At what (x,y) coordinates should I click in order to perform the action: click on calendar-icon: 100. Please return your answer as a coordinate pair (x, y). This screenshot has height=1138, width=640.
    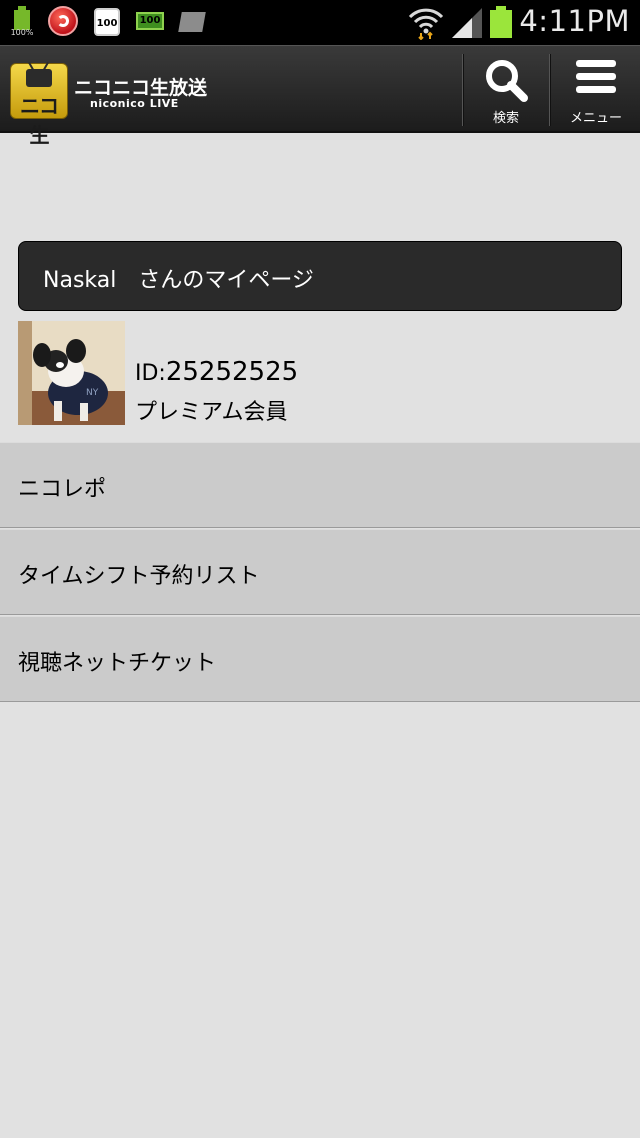
    Looking at the image, I should click on (107, 22).